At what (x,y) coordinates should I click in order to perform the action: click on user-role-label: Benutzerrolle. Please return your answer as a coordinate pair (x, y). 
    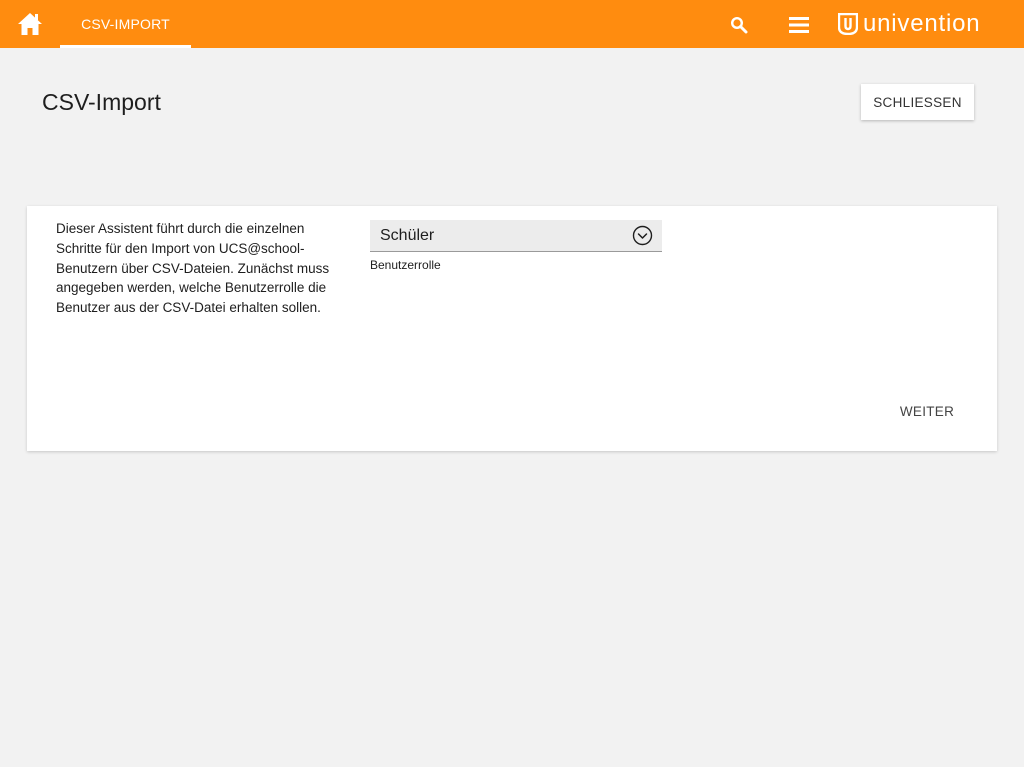
    Looking at the image, I should click on (405, 265).